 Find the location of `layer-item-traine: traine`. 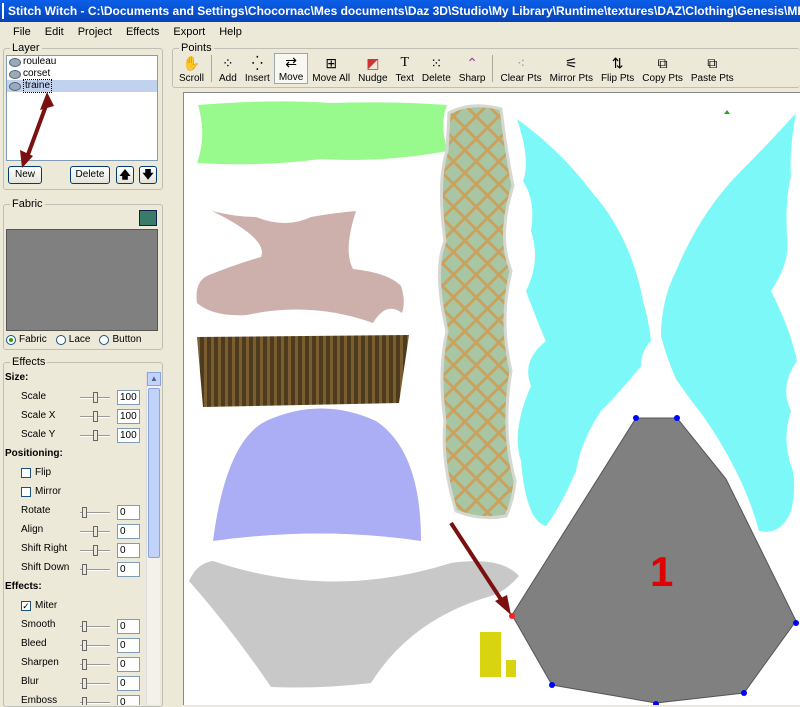

layer-item-traine: traine is located at coordinates (82, 86).